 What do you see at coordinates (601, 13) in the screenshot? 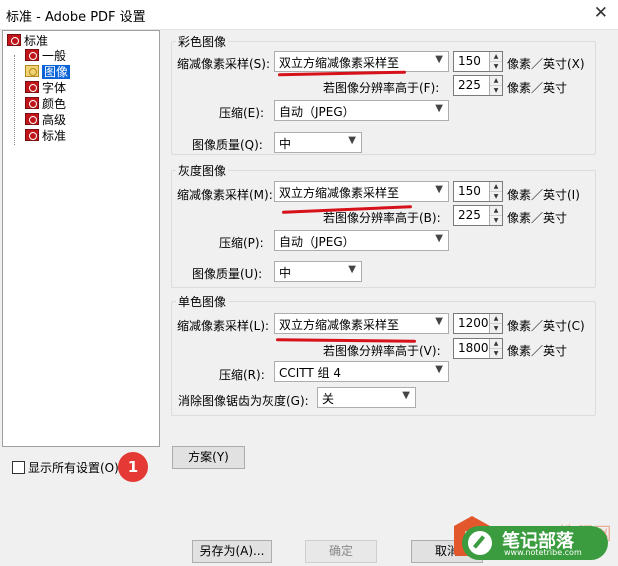
I see `close-icon: ✕` at bounding box center [601, 13].